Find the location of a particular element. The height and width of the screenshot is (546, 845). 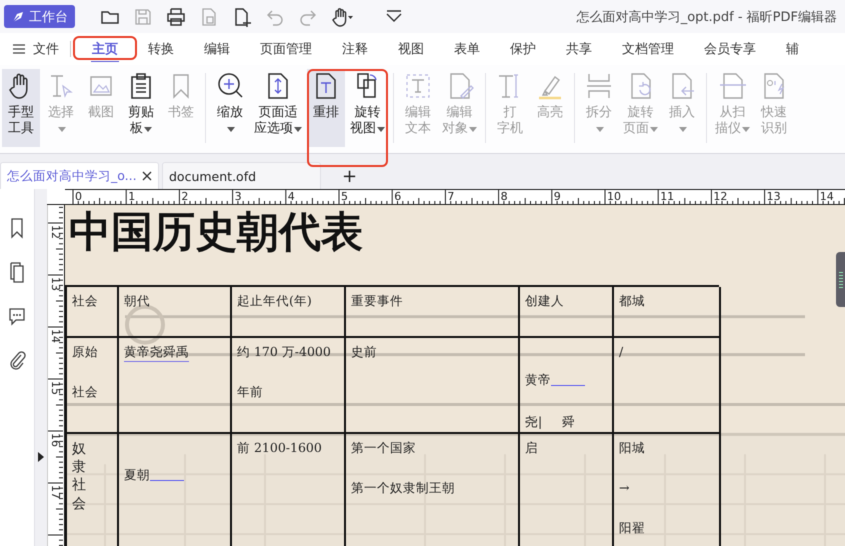

split-icon is located at coordinates (599, 86).